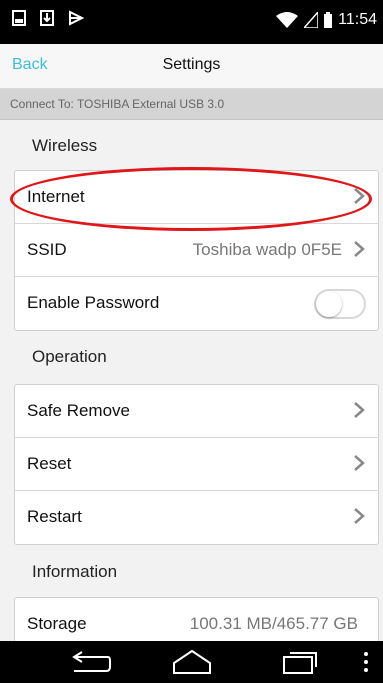  I want to click on download-icon, so click(47, 18).